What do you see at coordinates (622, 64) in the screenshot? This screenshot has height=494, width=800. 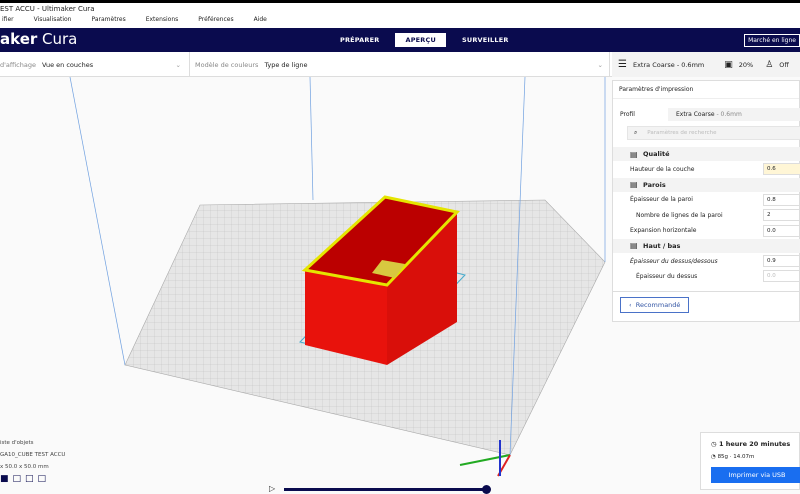 I see `sliders-icon: ☰` at bounding box center [622, 64].